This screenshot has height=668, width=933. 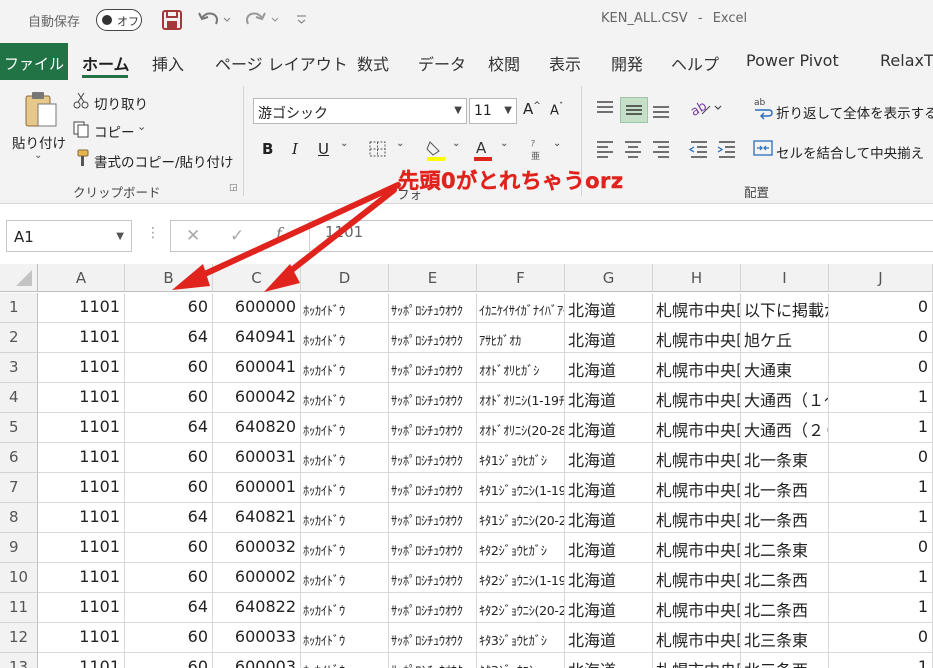 What do you see at coordinates (442, 63) in the screenshot?
I see `tab-data: データ` at bounding box center [442, 63].